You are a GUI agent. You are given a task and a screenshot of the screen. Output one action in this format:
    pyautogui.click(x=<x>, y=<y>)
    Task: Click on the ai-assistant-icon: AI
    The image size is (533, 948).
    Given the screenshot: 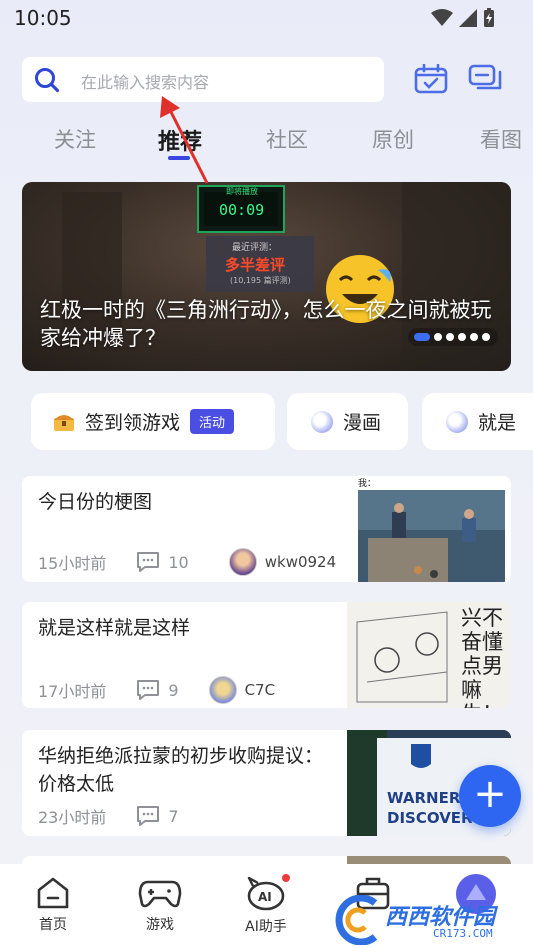 What is the action you would take?
    pyautogui.click(x=266, y=893)
    